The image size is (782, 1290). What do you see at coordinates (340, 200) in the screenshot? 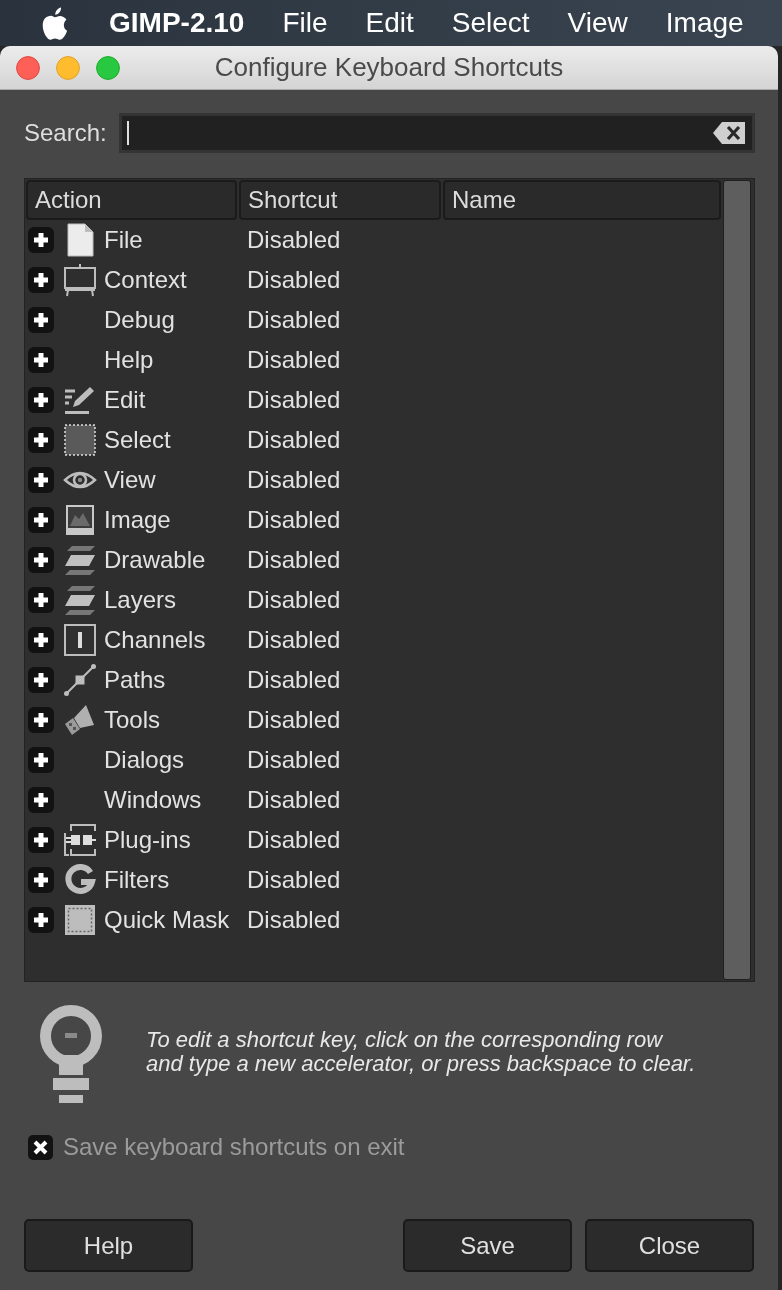
I see `column-header: Shortcut` at bounding box center [340, 200].